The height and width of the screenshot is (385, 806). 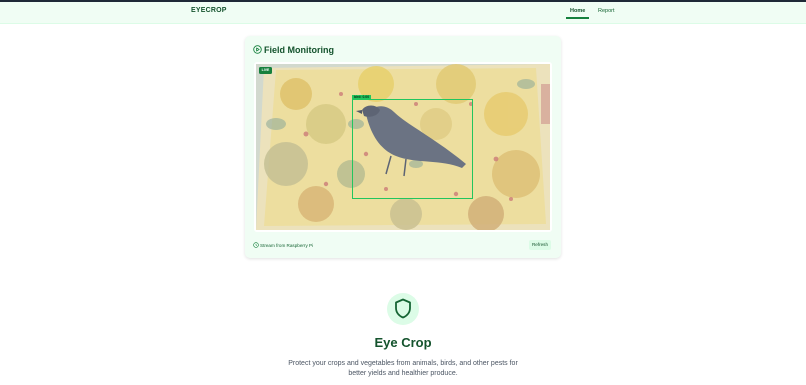 I want to click on nav-active-indicator, so click(x=577, y=18).